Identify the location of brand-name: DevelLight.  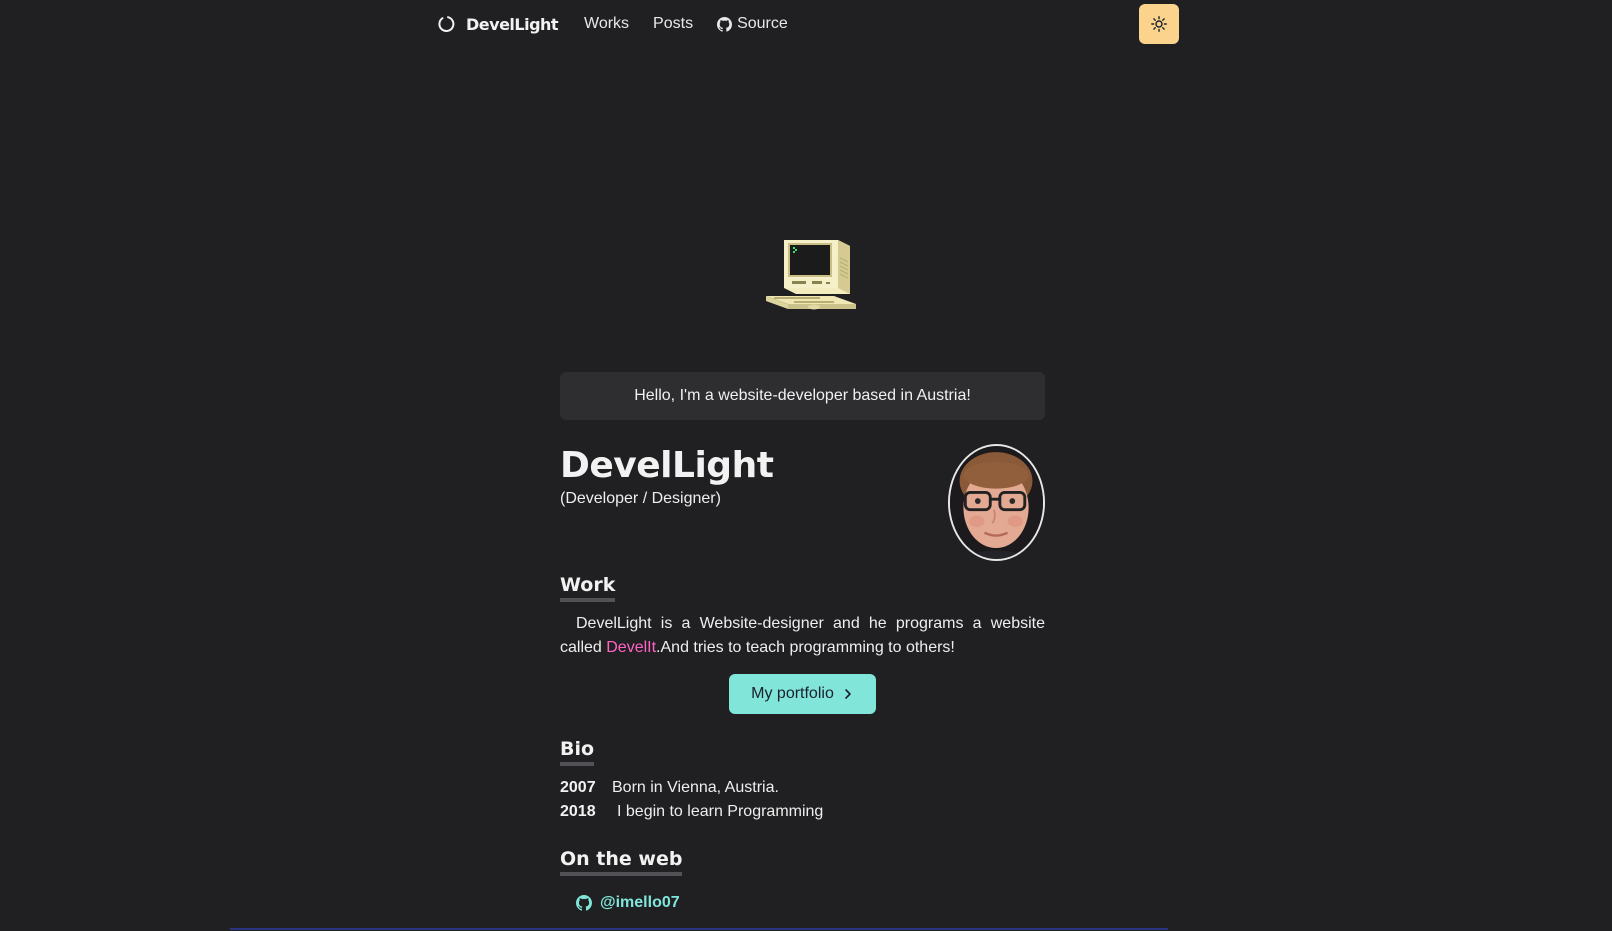
(512, 24).